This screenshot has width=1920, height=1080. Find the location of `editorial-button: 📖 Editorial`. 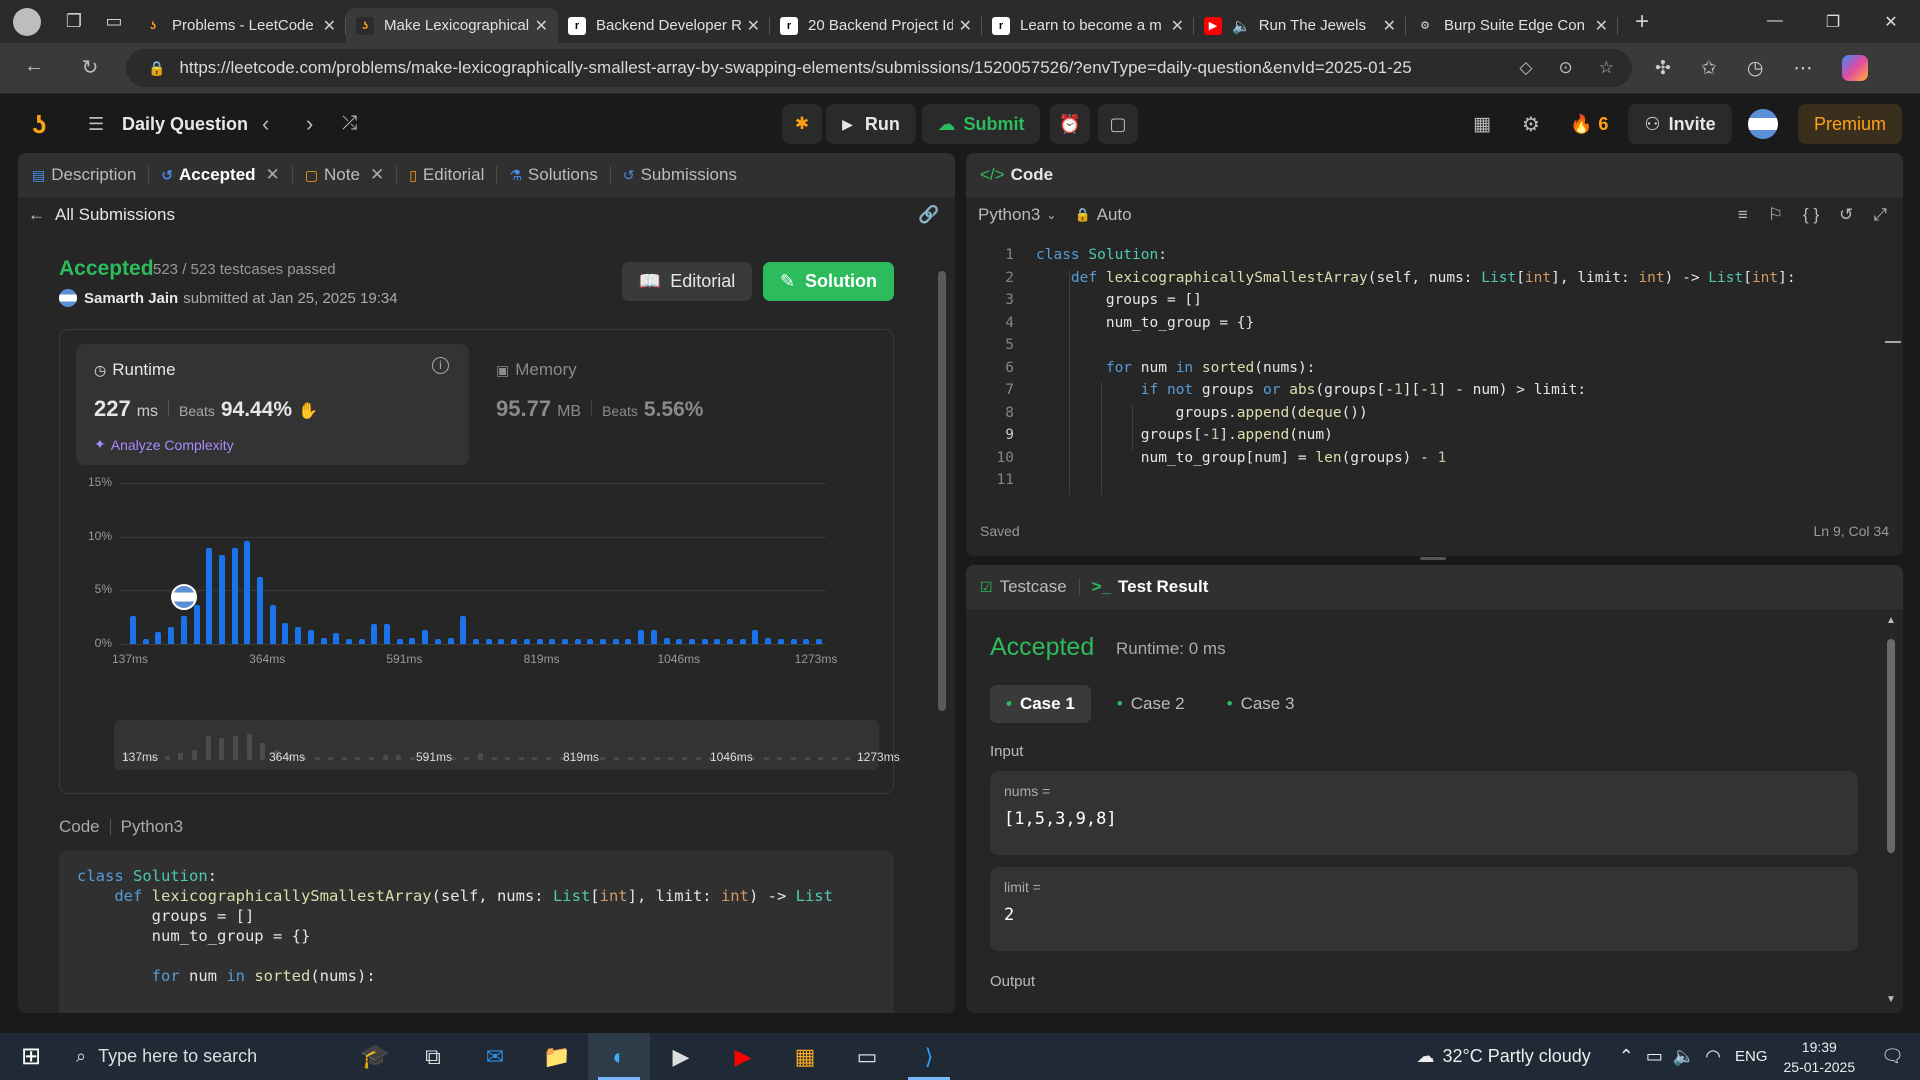

editorial-button: 📖 Editorial is located at coordinates (687, 281).